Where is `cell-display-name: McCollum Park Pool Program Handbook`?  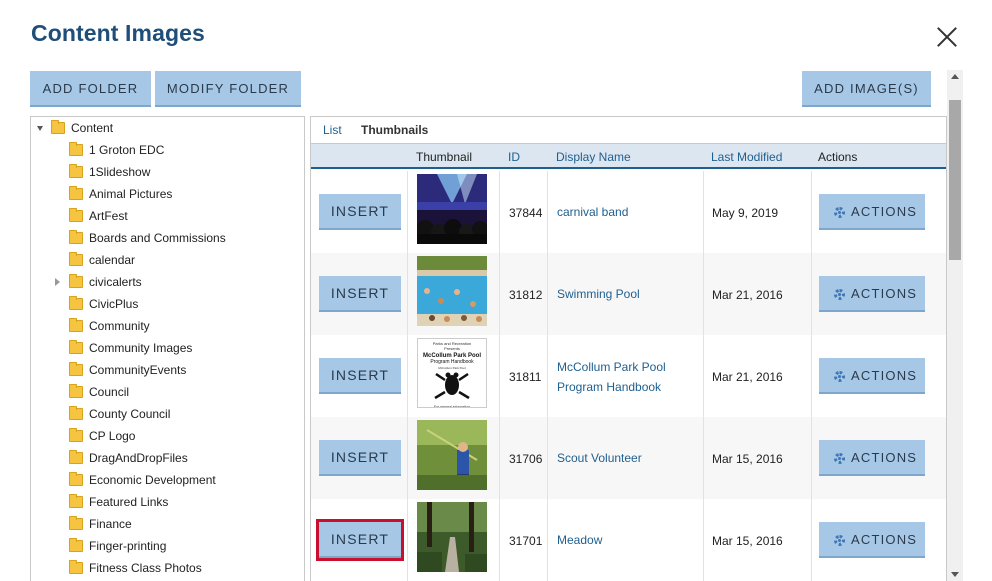 cell-display-name: McCollum Park Pool Program Handbook is located at coordinates (627, 377).